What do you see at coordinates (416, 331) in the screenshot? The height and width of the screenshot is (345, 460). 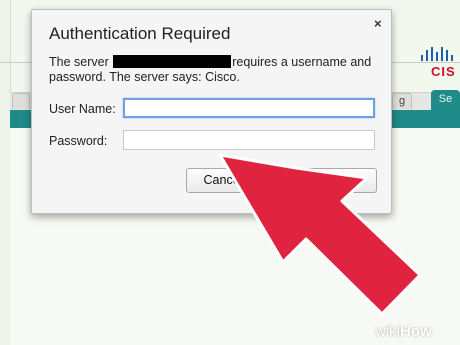 I see `watermark-suffix: How` at bounding box center [416, 331].